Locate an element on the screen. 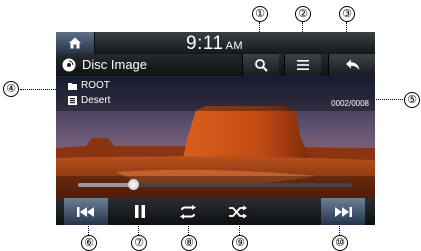 The height and width of the screenshot is (251, 421). clock-time: 9:11 is located at coordinates (205, 43).